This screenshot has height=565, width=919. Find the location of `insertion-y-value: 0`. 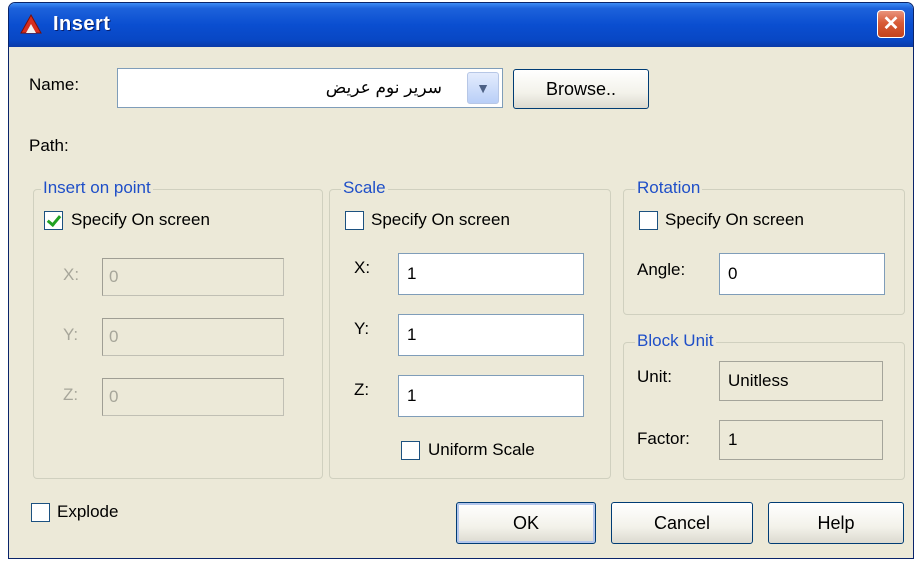

insertion-y-value: 0 is located at coordinates (114, 336).